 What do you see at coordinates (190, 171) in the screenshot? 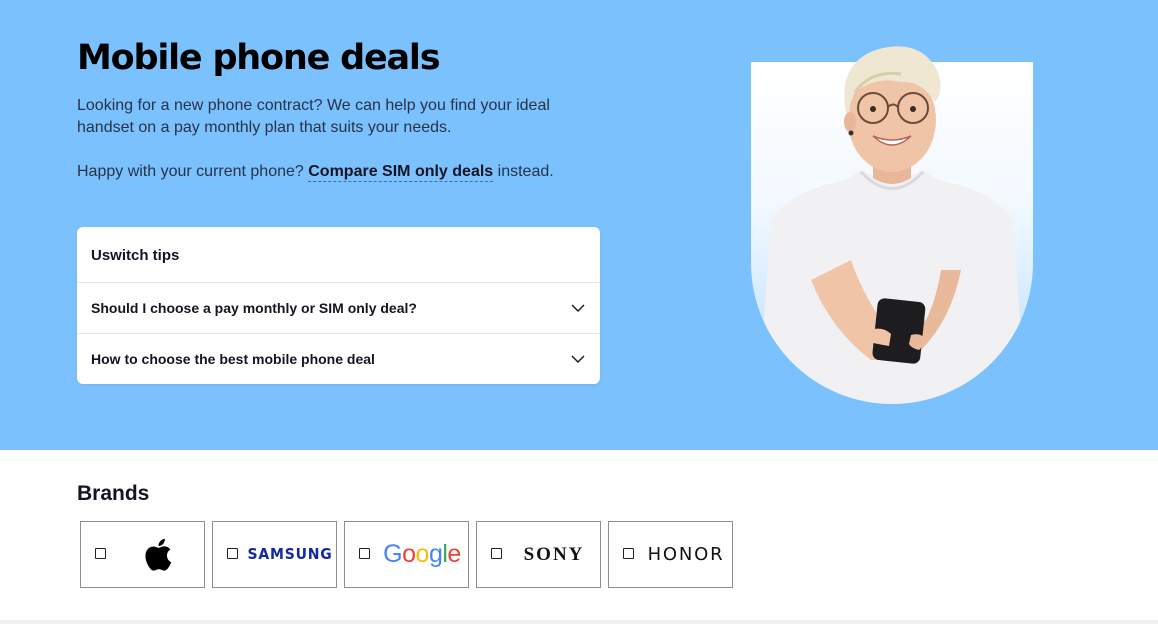
I see `sim-only-prefix: Happy with your current phone?` at bounding box center [190, 171].